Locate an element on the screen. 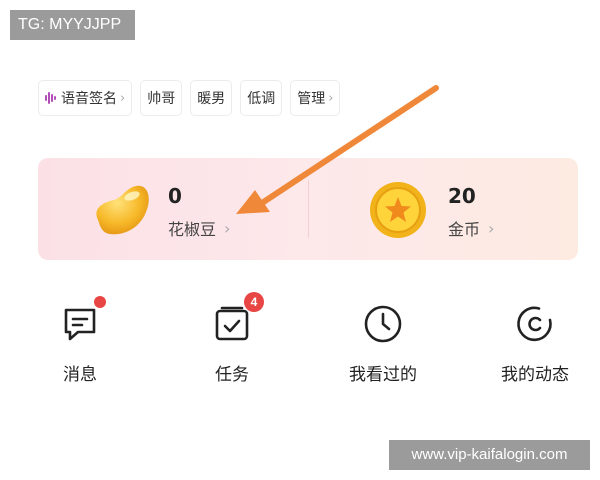 Image resolution: width=600 pixels, height=480 pixels. annotation-arrow is located at coordinates (337, 149).